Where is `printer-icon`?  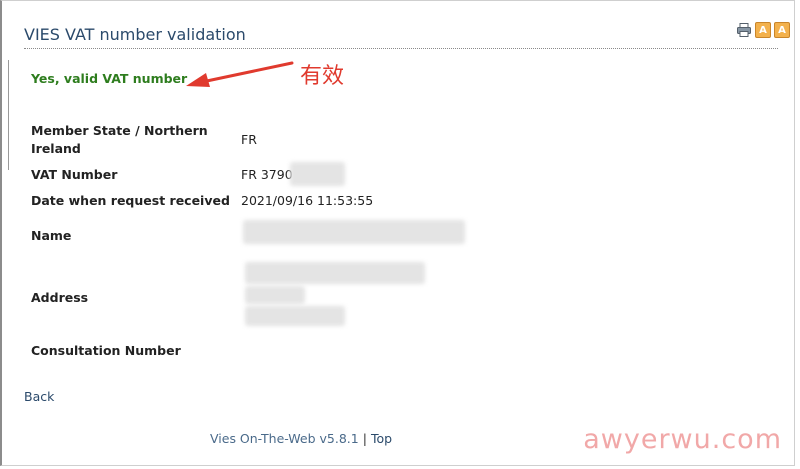 printer-icon is located at coordinates (744, 30).